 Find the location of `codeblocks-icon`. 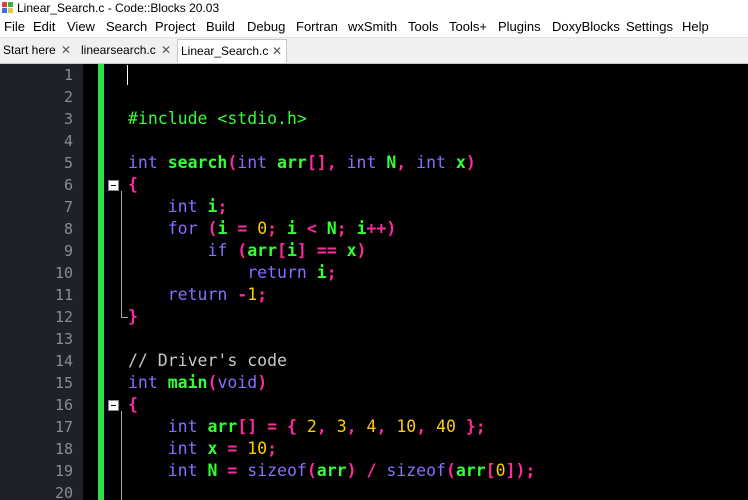

codeblocks-icon is located at coordinates (7, 7).